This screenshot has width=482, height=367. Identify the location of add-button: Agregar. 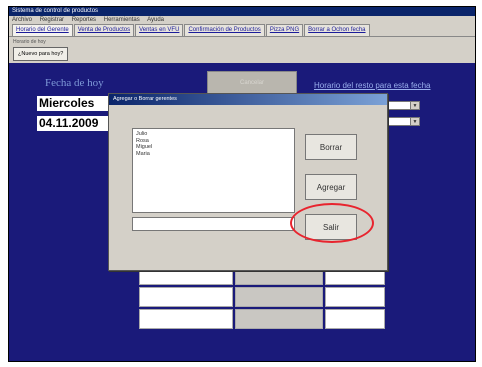
(331, 187).